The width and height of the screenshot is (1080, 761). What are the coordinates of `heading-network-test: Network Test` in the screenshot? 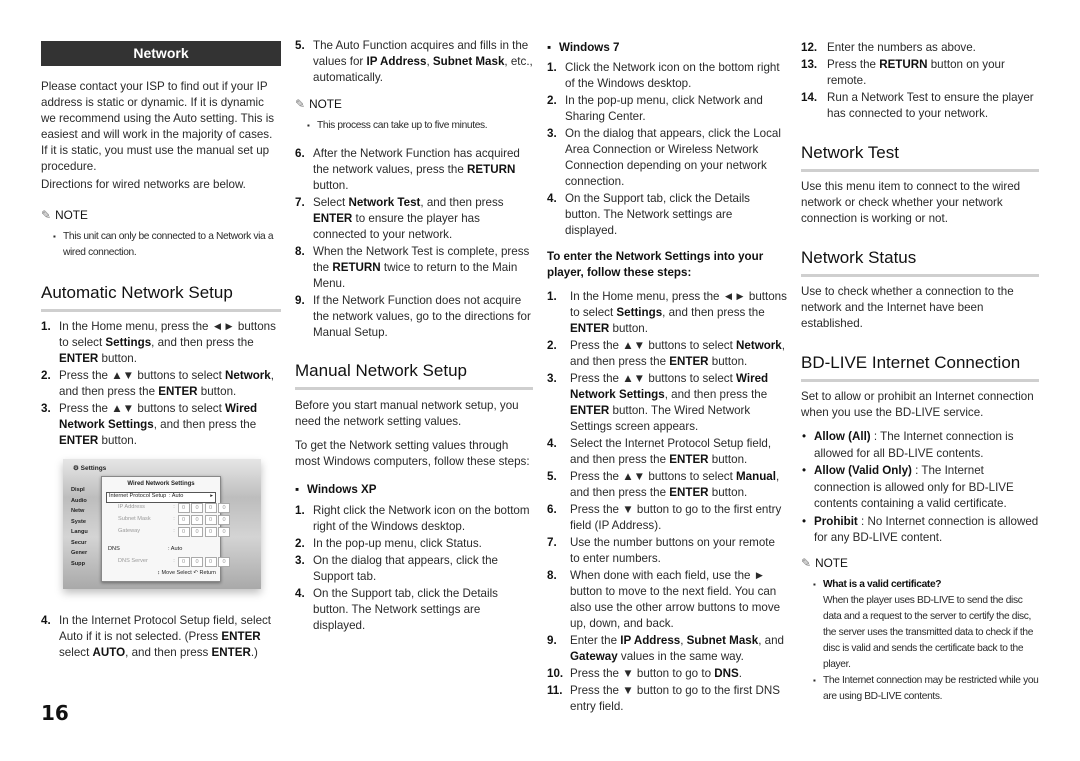 It's located at (920, 157).